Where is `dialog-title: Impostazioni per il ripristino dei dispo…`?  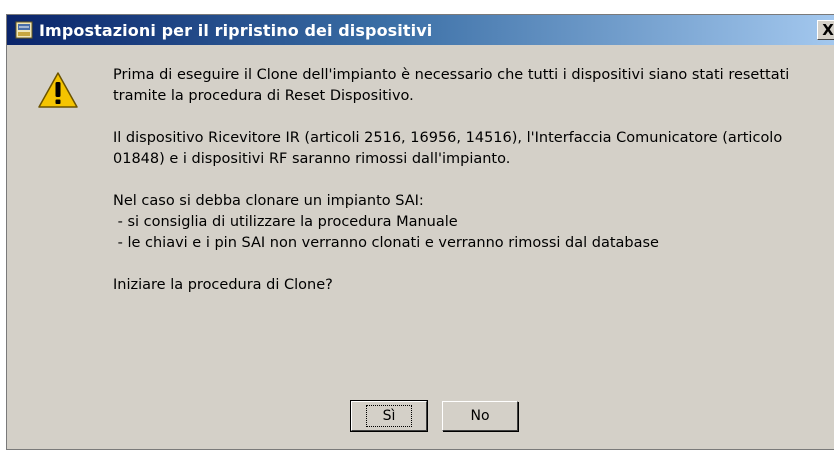 dialog-title: Impostazioni per il ripristino dei dispo… is located at coordinates (236, 30).